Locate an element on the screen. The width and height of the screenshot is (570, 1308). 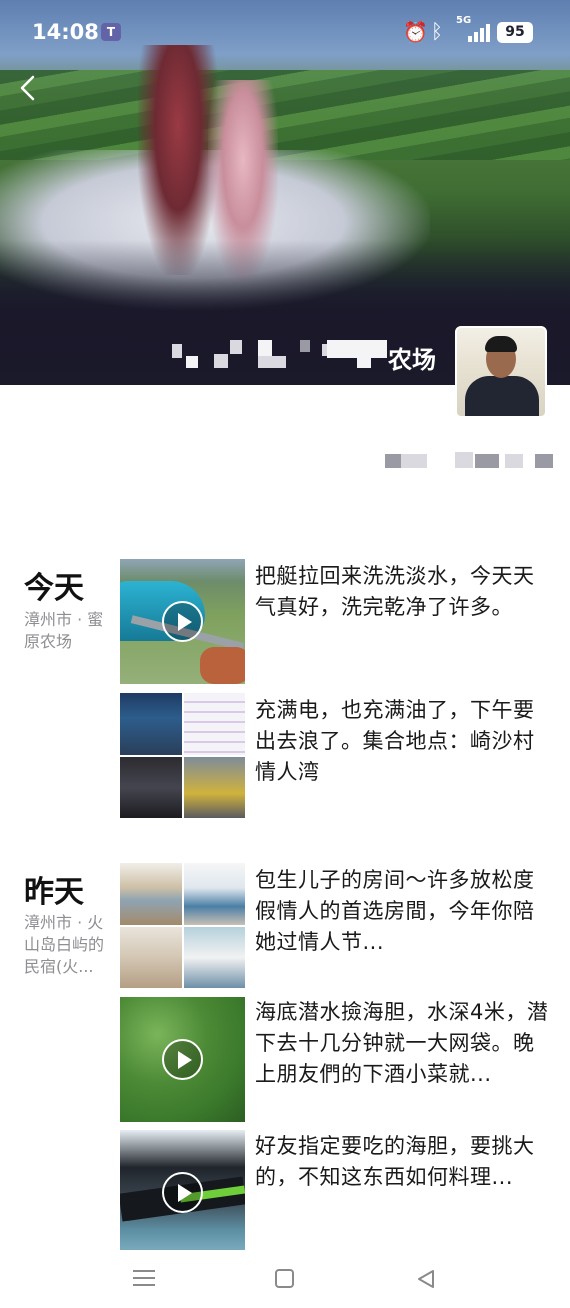
teams-icon: T is located at coordinates (111, 32).